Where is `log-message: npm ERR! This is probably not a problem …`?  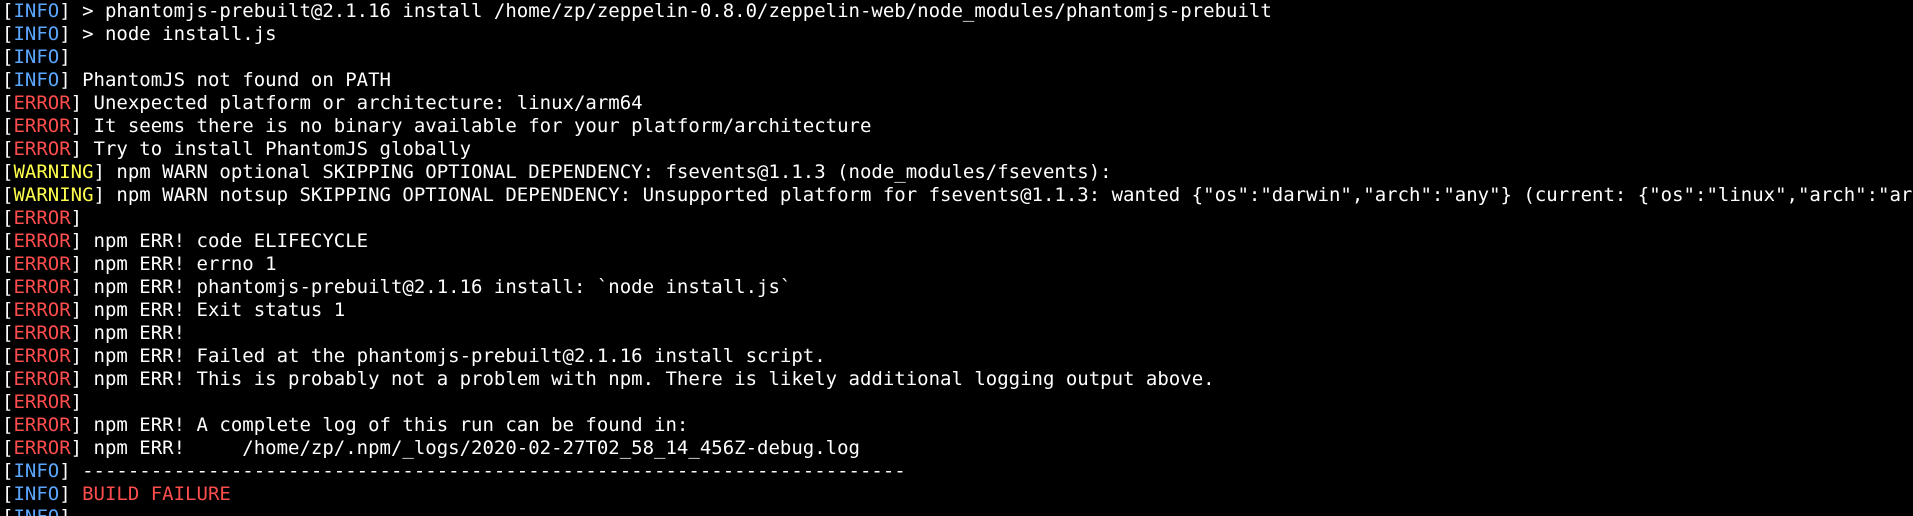
log-message: npm ERR! This is probably not a problem … is located at coordinates (648, 379).